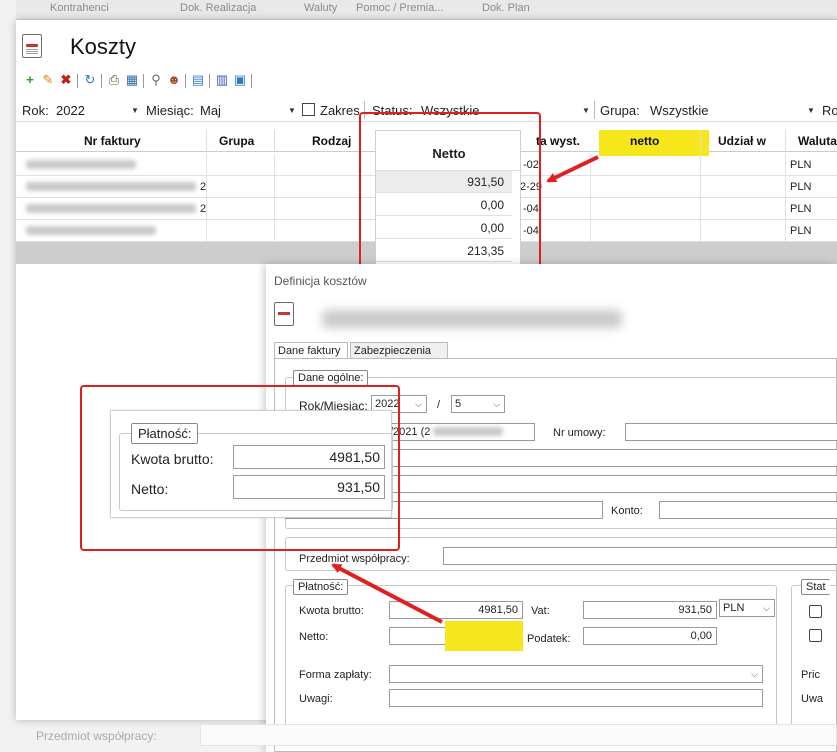  I want to click on bg-przedmiot-field, so click(518, 735).